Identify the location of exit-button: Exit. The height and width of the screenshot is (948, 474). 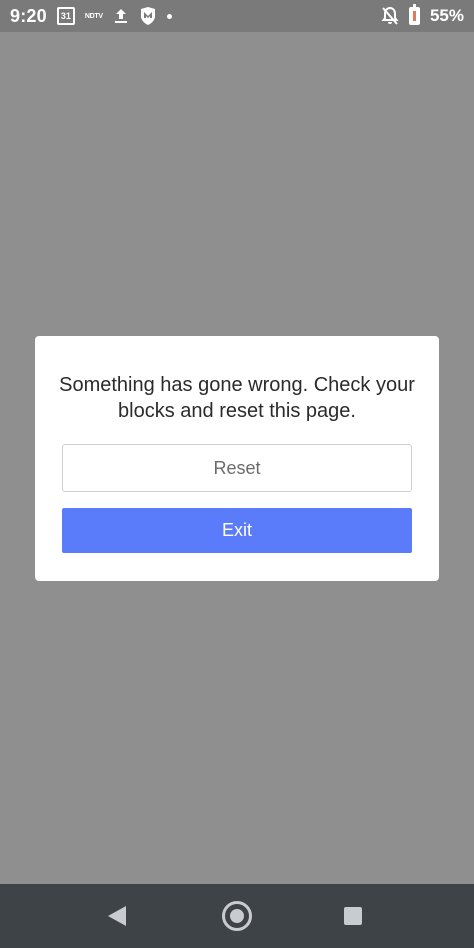
(237, 530).